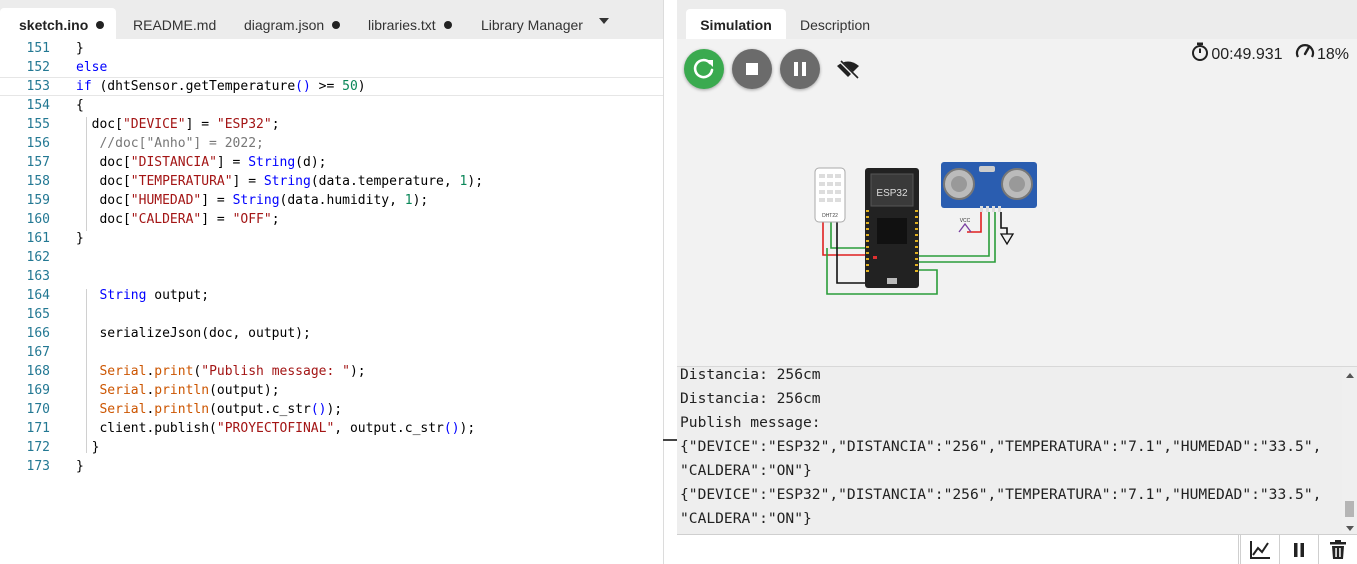 The image size is (1357, 564). I want to click on line-number: 168, so click(38, 371).